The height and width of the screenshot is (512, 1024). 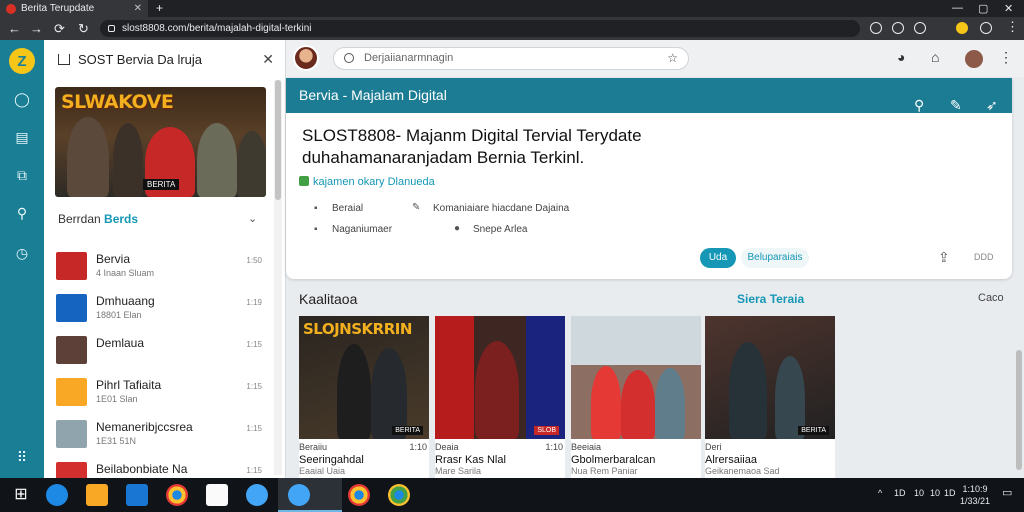 What do you see at coordinates (254, 302) in the screenshot?
I see `list-item-meta: 1:19` at bounding box center [254, 302].